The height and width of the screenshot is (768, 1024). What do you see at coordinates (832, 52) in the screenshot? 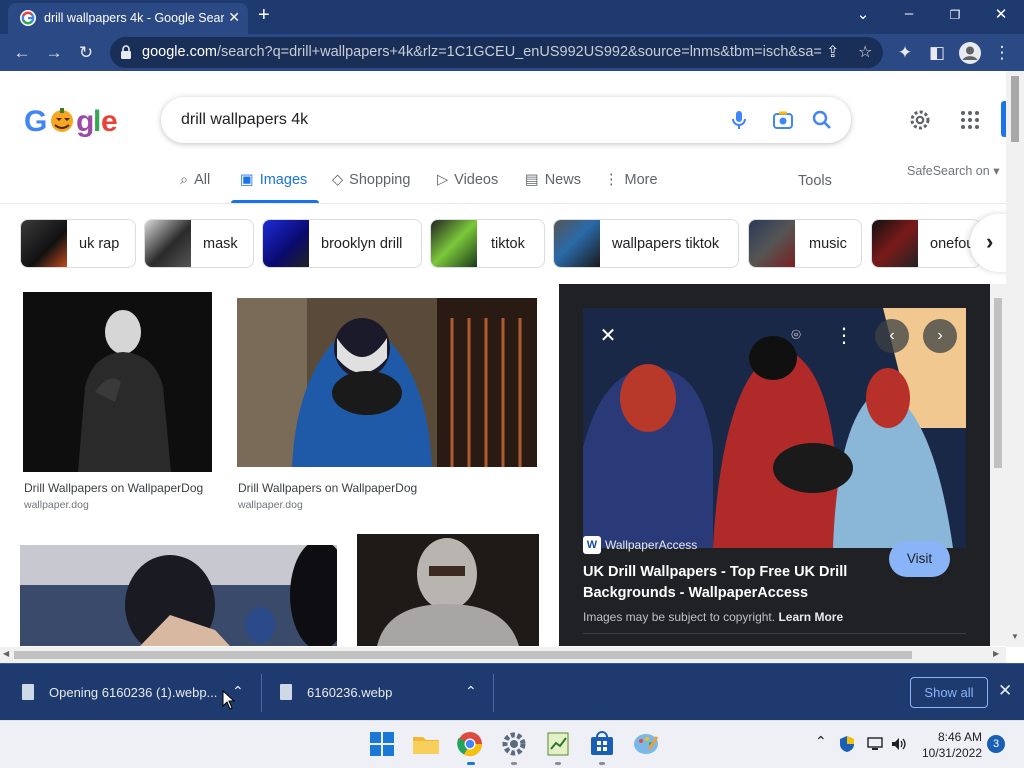
I see `share-icon: ⇪` at bounding box center [832, 52].